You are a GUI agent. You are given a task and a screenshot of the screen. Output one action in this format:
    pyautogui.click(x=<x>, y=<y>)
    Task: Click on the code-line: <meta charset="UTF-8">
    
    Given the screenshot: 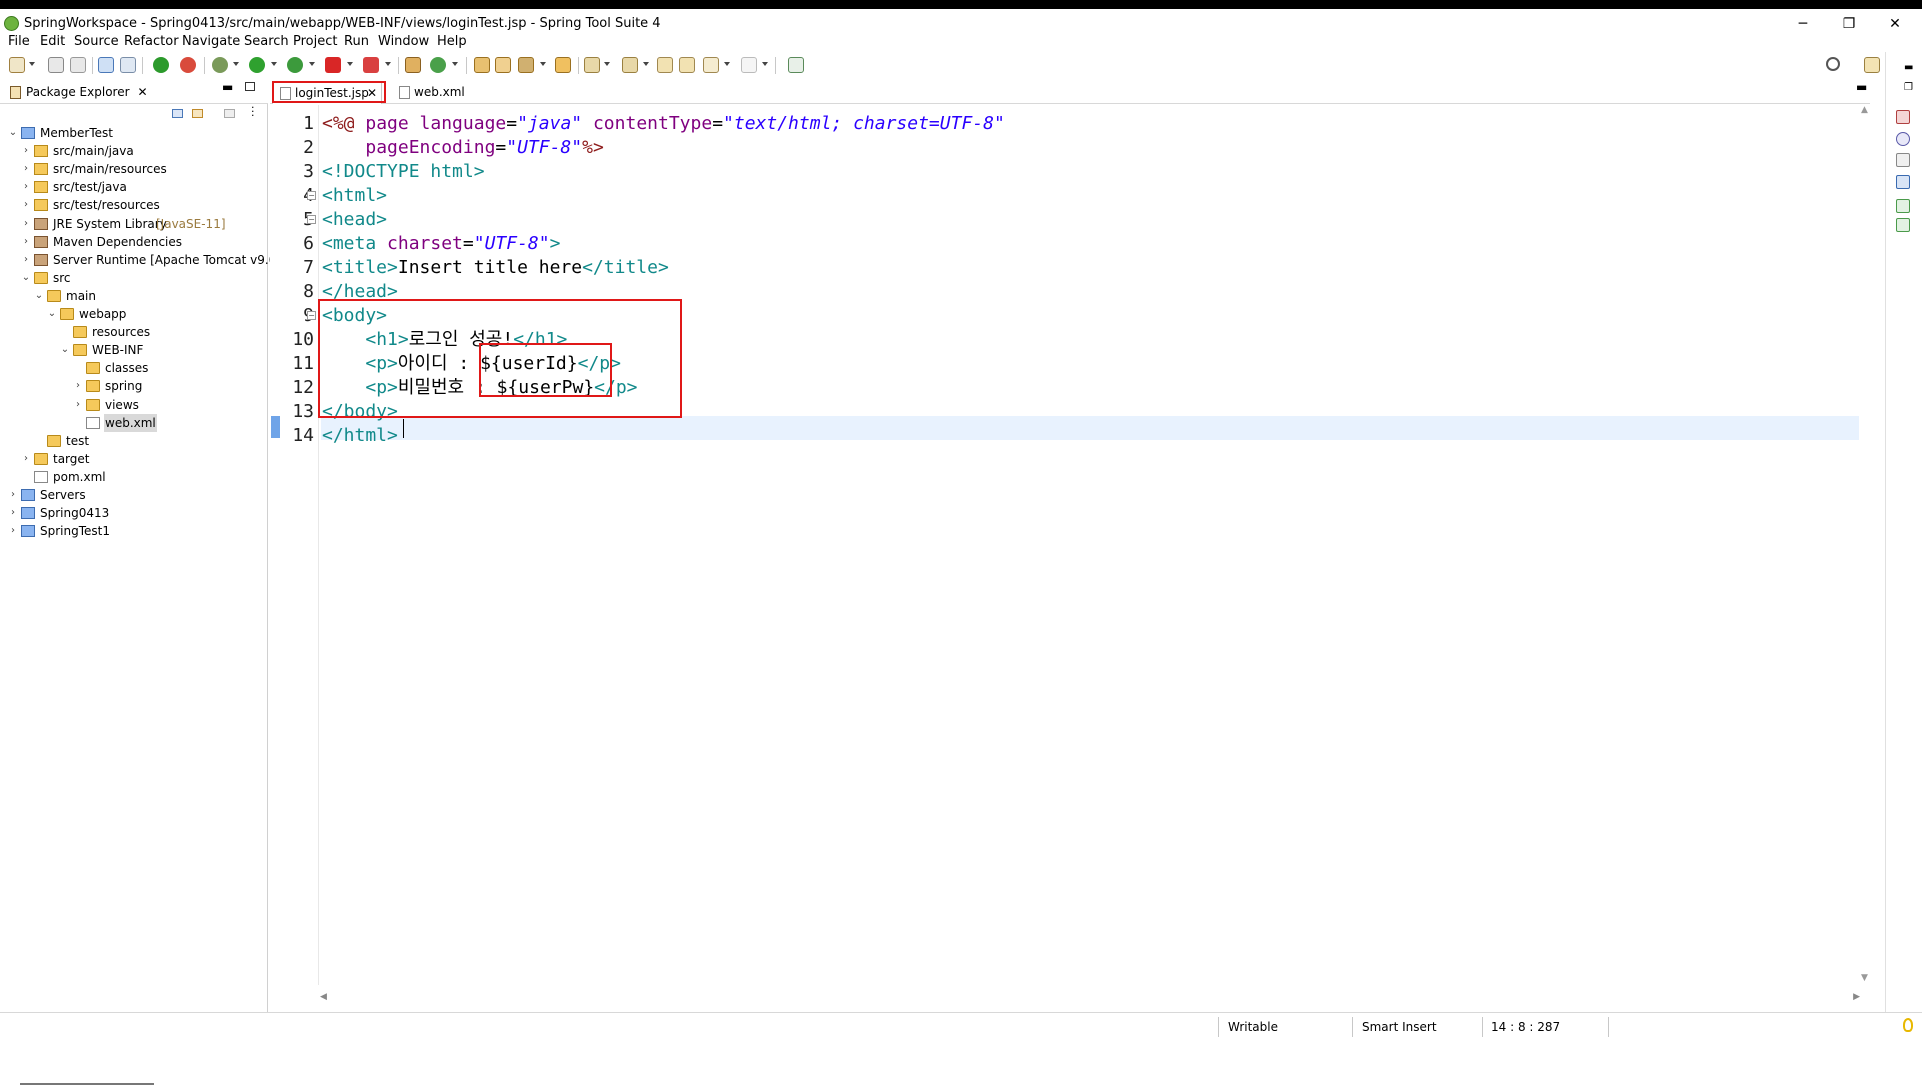 What is the action you would take?
    pyautogui.click(x=441, y=244)
    